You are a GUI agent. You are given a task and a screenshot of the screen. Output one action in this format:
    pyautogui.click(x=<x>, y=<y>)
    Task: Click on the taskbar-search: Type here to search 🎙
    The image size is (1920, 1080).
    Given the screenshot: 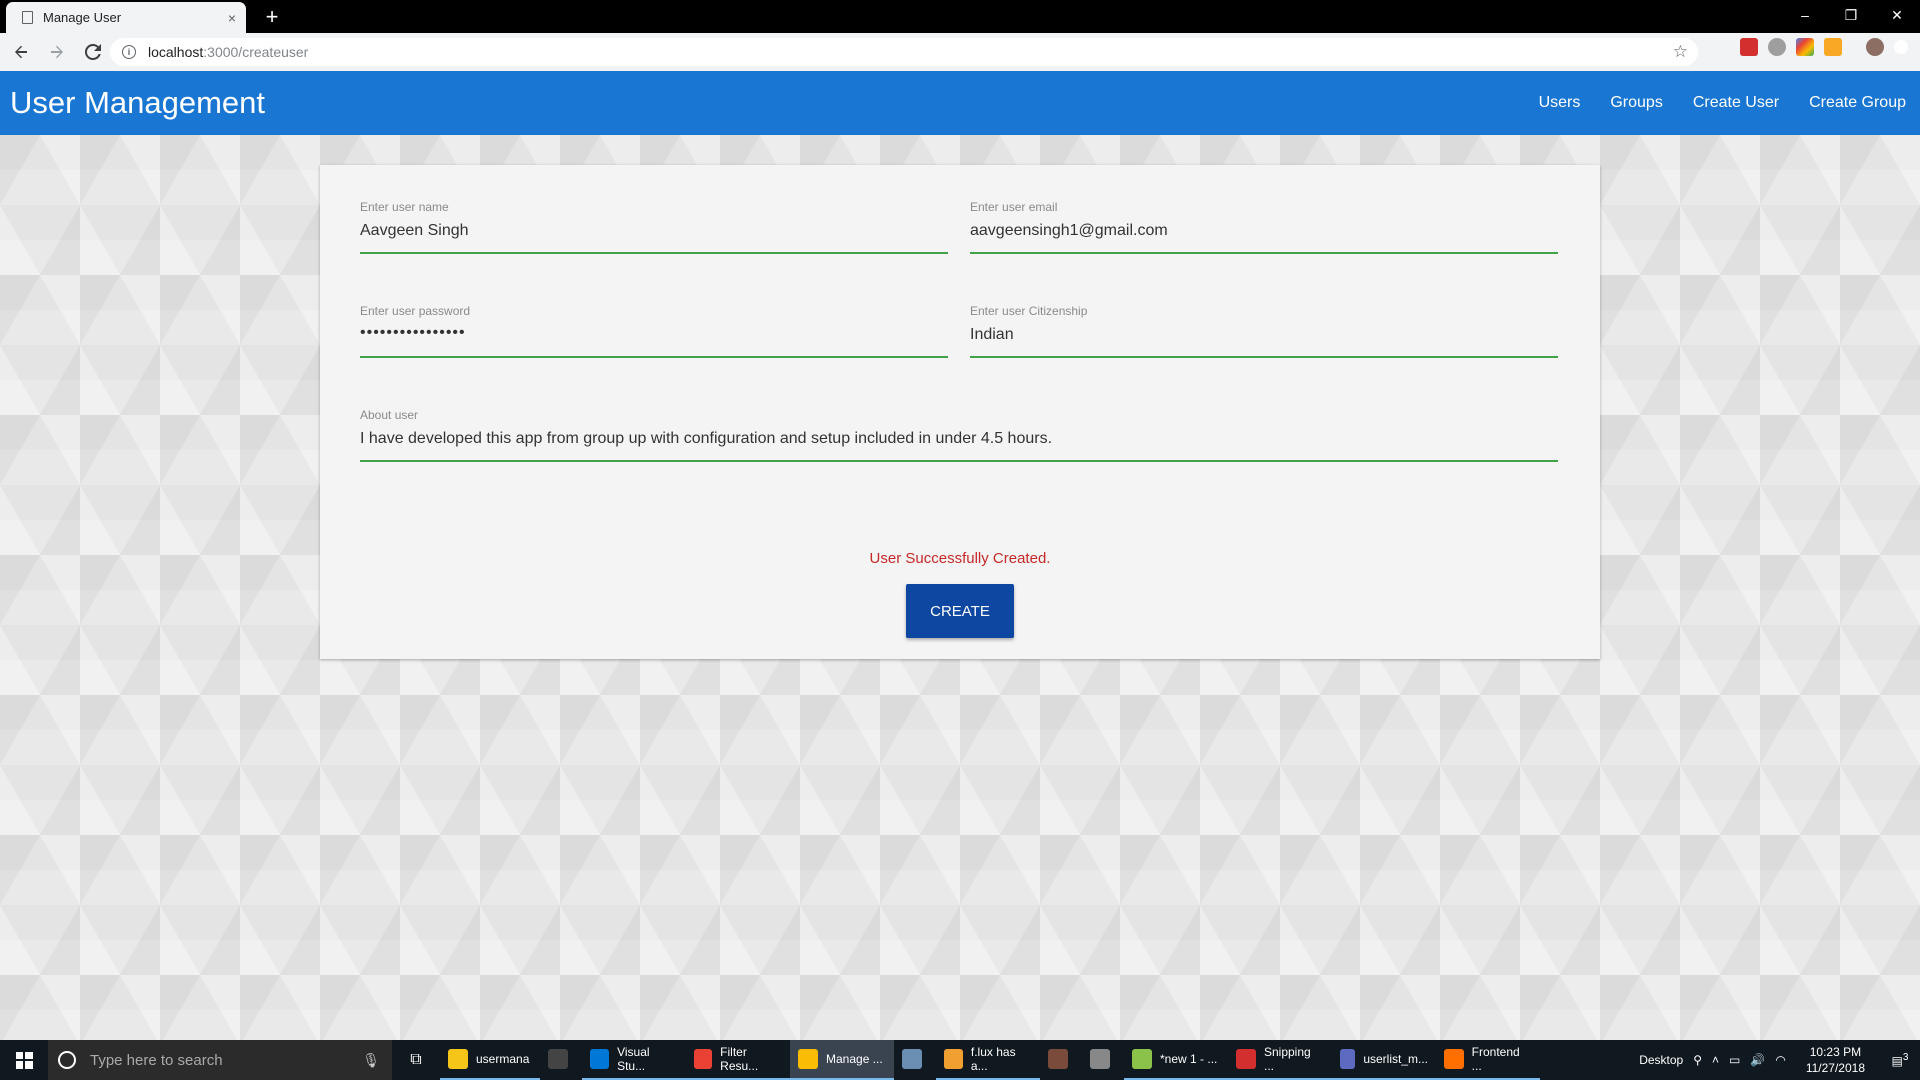 What is the action you would take?
    pyautogui.click(x=220, y=1060)
    